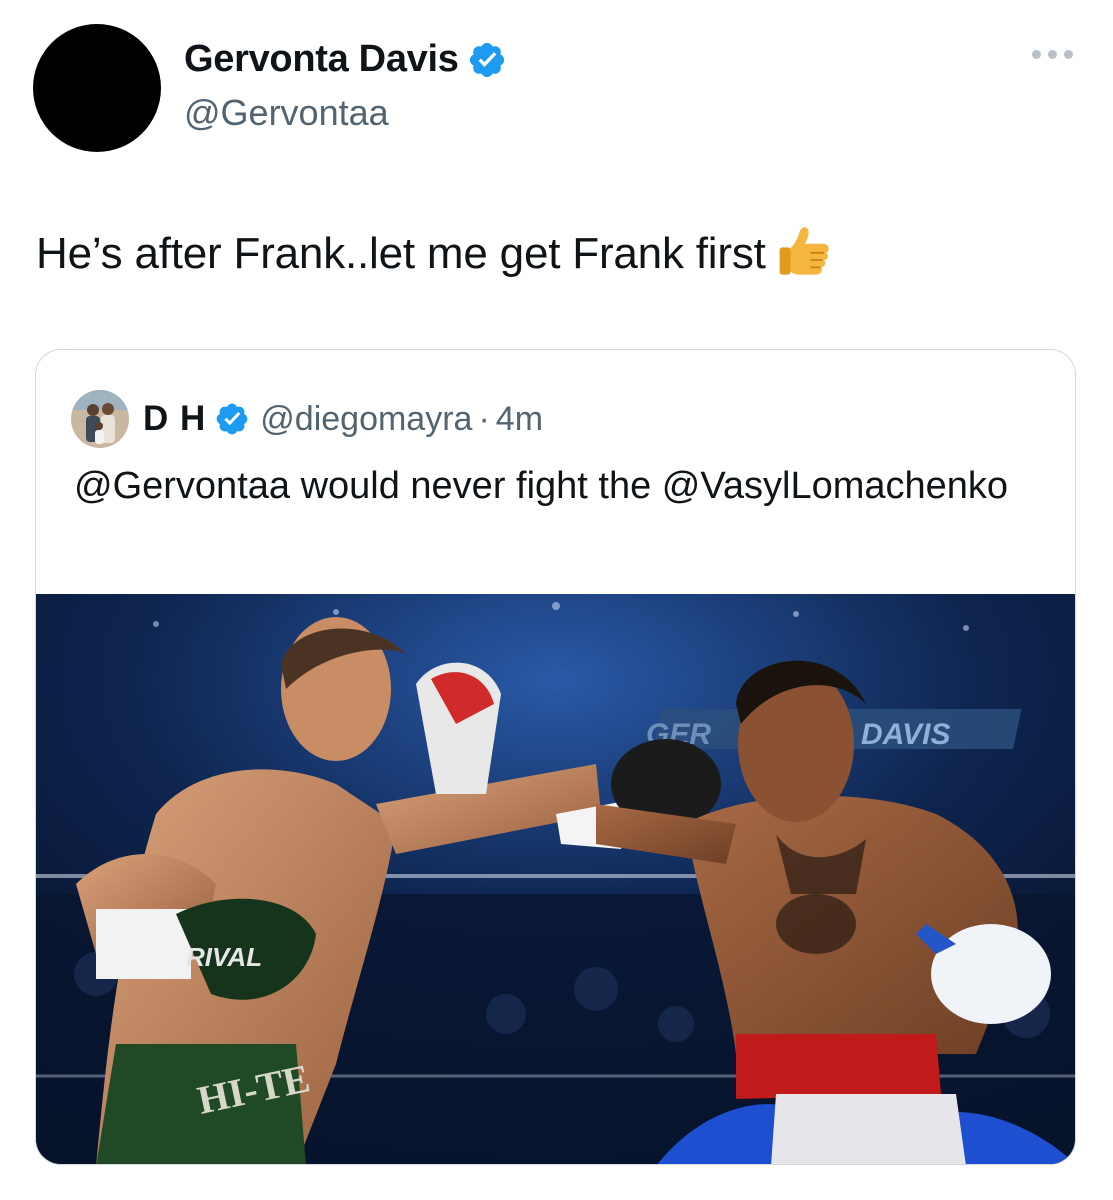  Describe the element at coordinates (804, 251) in the screenshot. I see `thumbs-up-icon` at that location.